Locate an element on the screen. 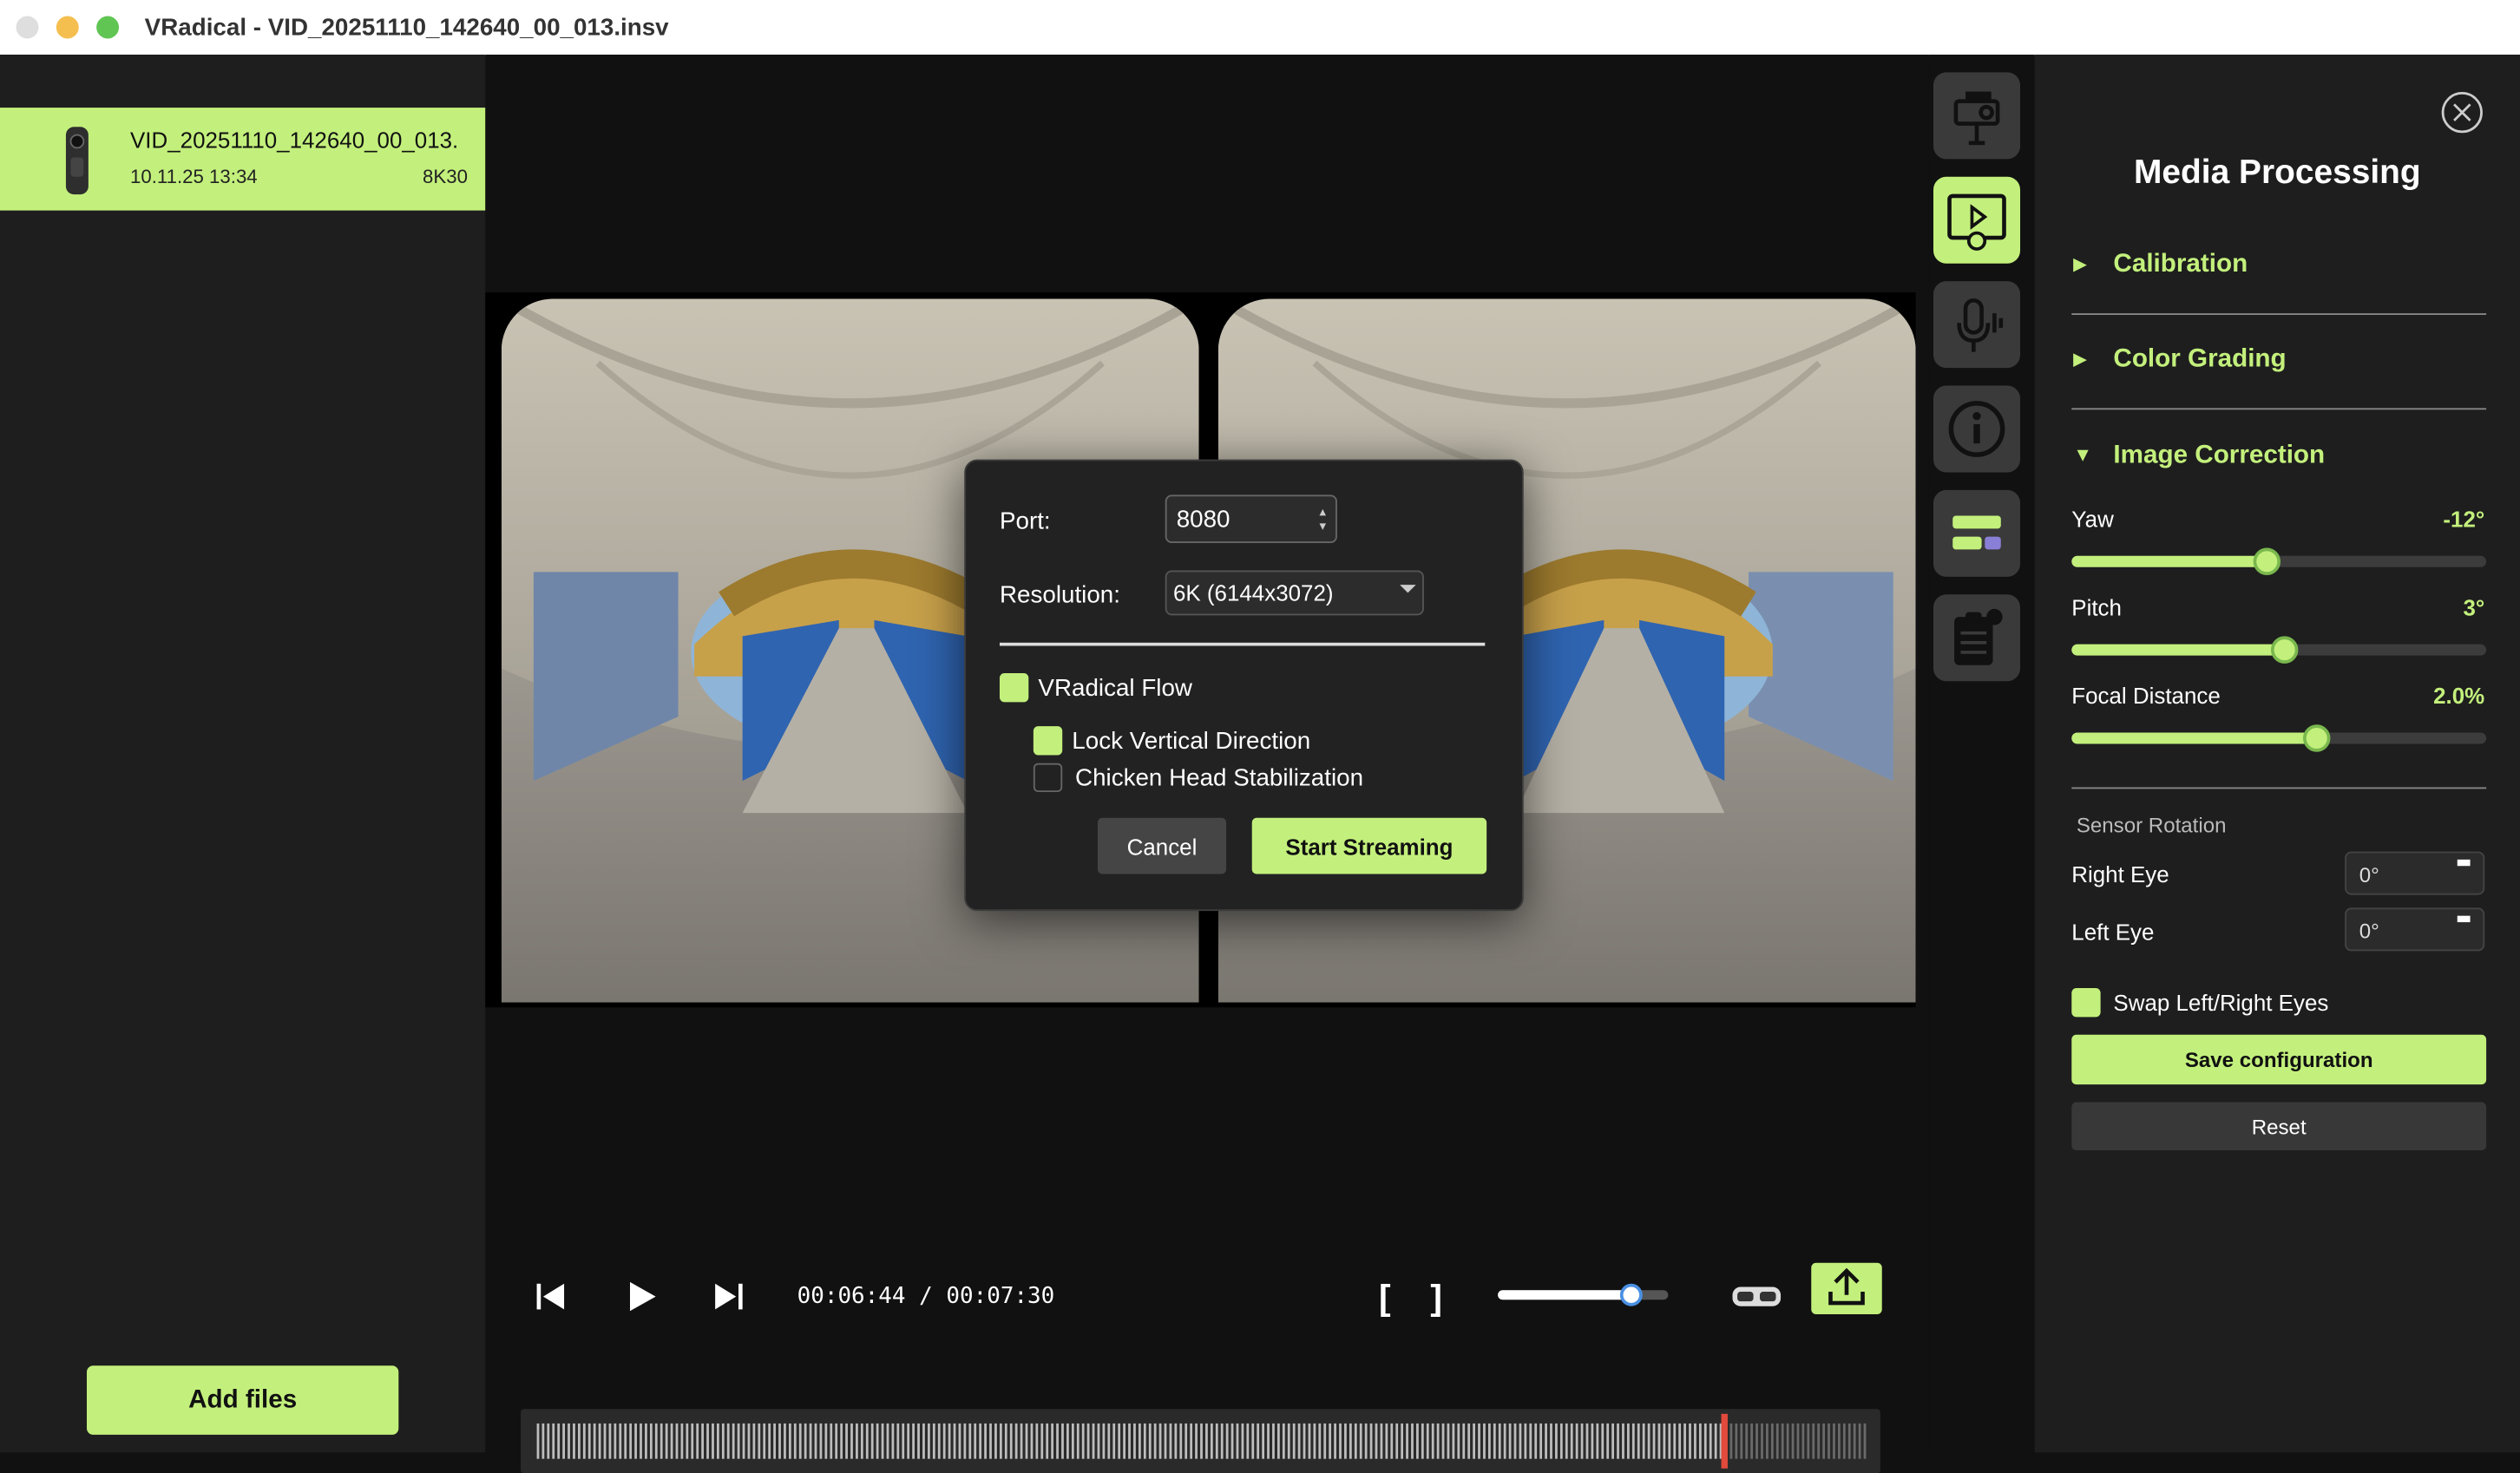  cancel-button: Cancel is located at coordinates (1162, 845).